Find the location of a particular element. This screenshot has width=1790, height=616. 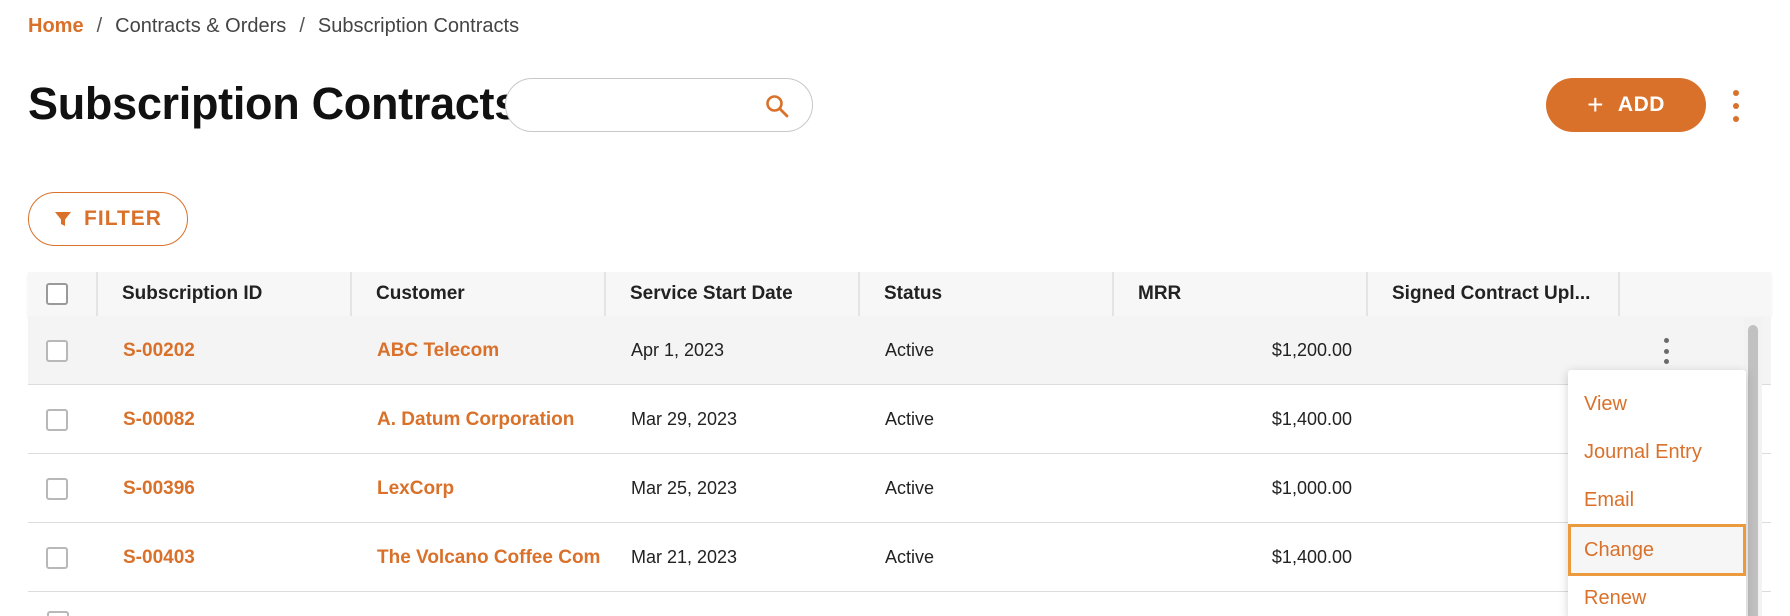

mrr: $1,200.00 is located at coordinates (1311, 350).